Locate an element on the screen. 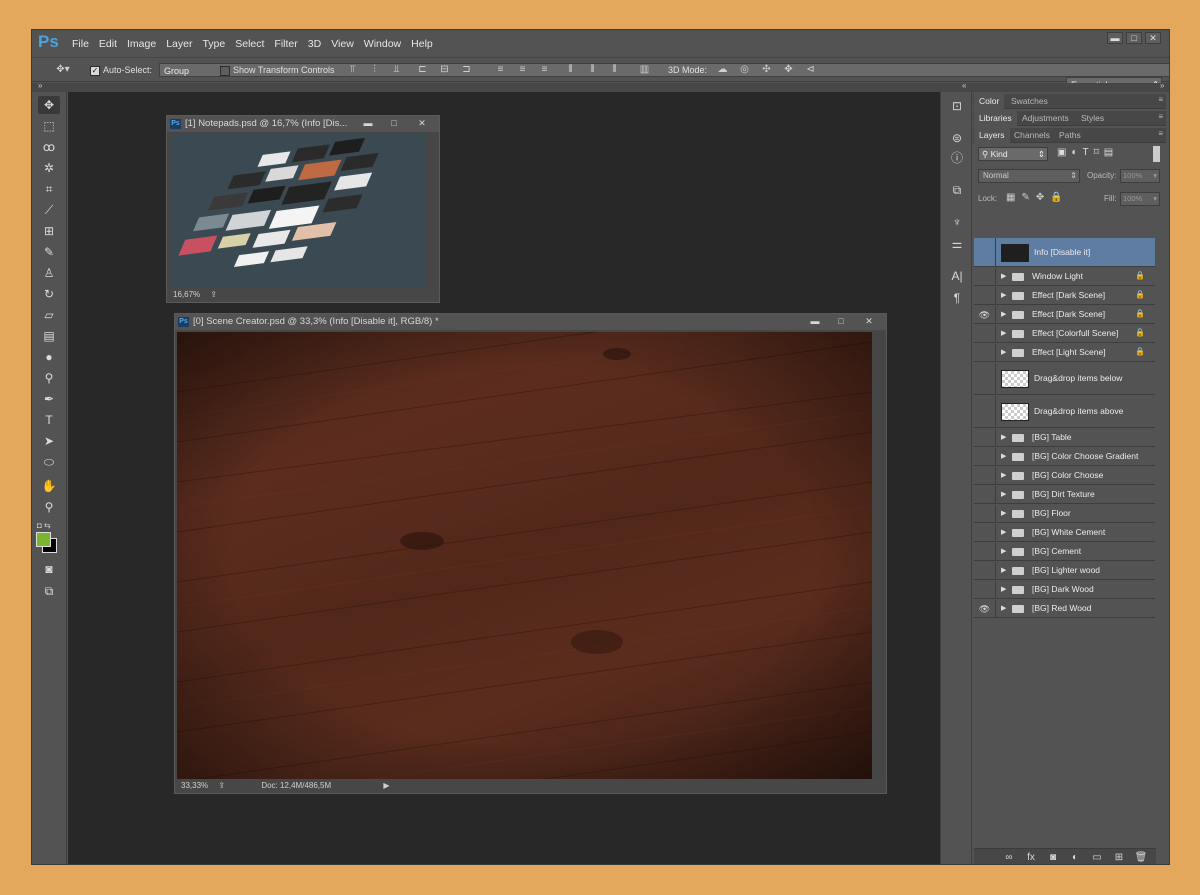 This screenshot has width=1200, height=895. adjustment-layer-icon: ◐ is located at coordinates (1075, 858).